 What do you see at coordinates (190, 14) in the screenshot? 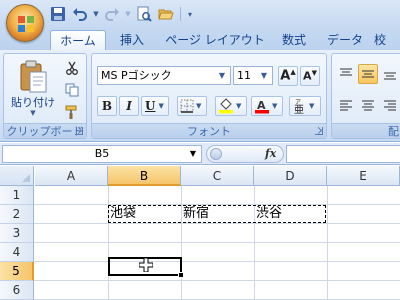
I see `customize-qat-icon: ▾` at bounding box center [190, 14].